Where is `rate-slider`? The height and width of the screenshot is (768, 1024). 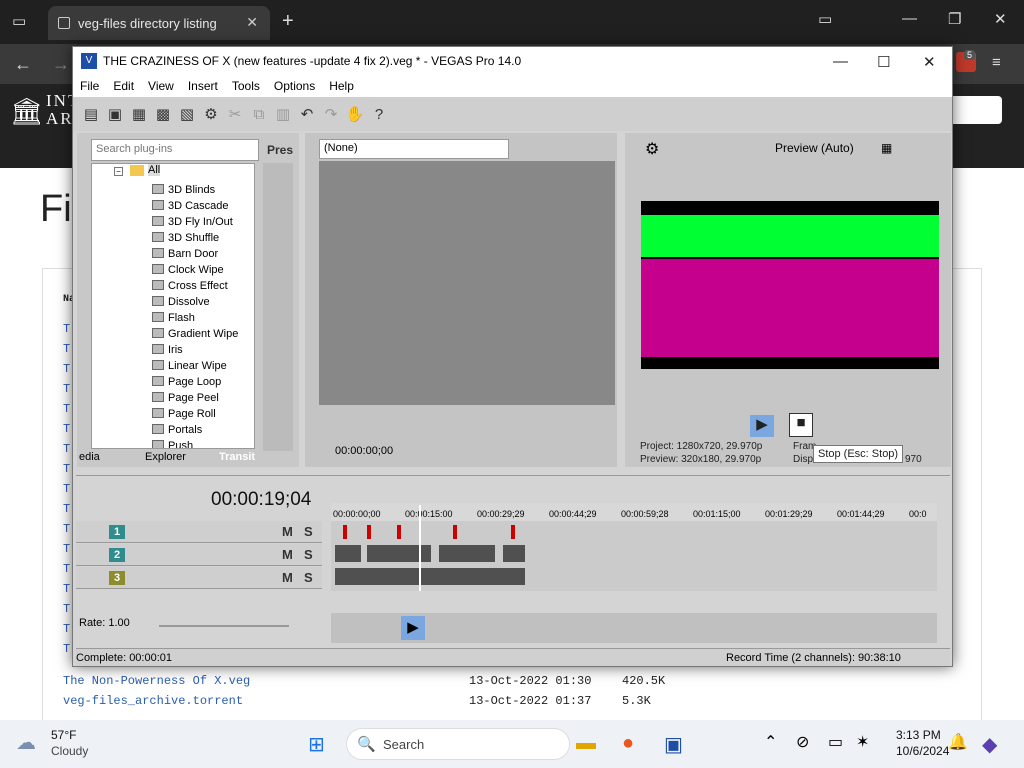 rate-slider is located at coordinates (224, 626).